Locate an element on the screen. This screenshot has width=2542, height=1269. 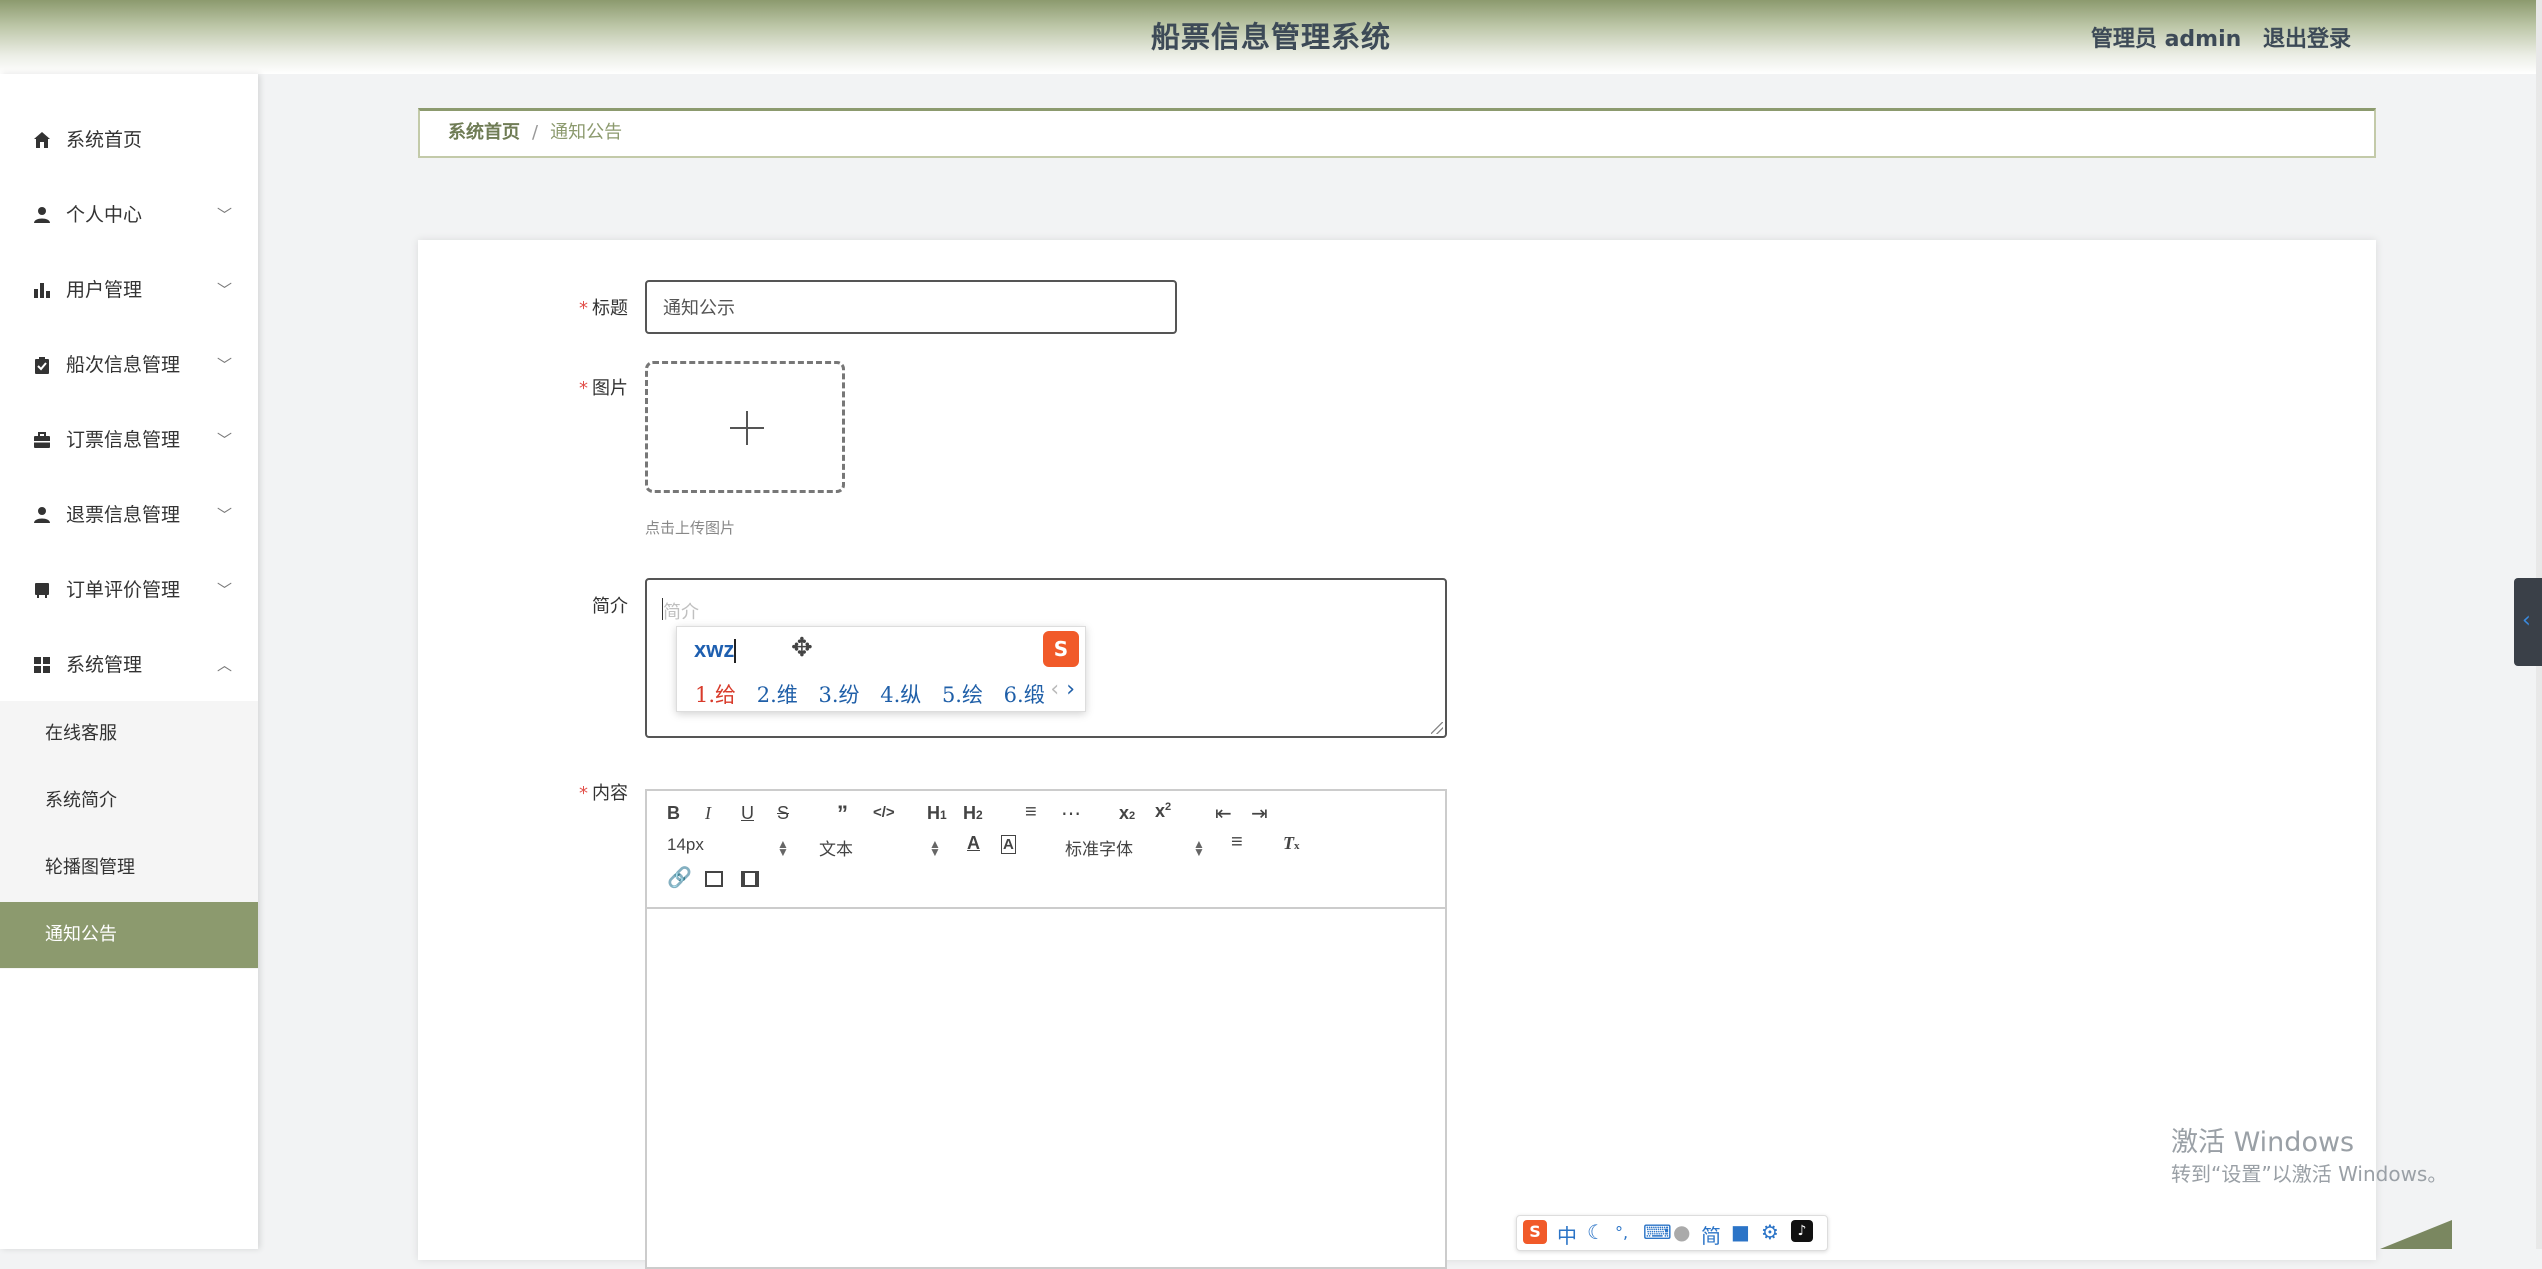
sidebar-item-personal-center: 个人中心 ﹀ is located at coordinates (129, 215).